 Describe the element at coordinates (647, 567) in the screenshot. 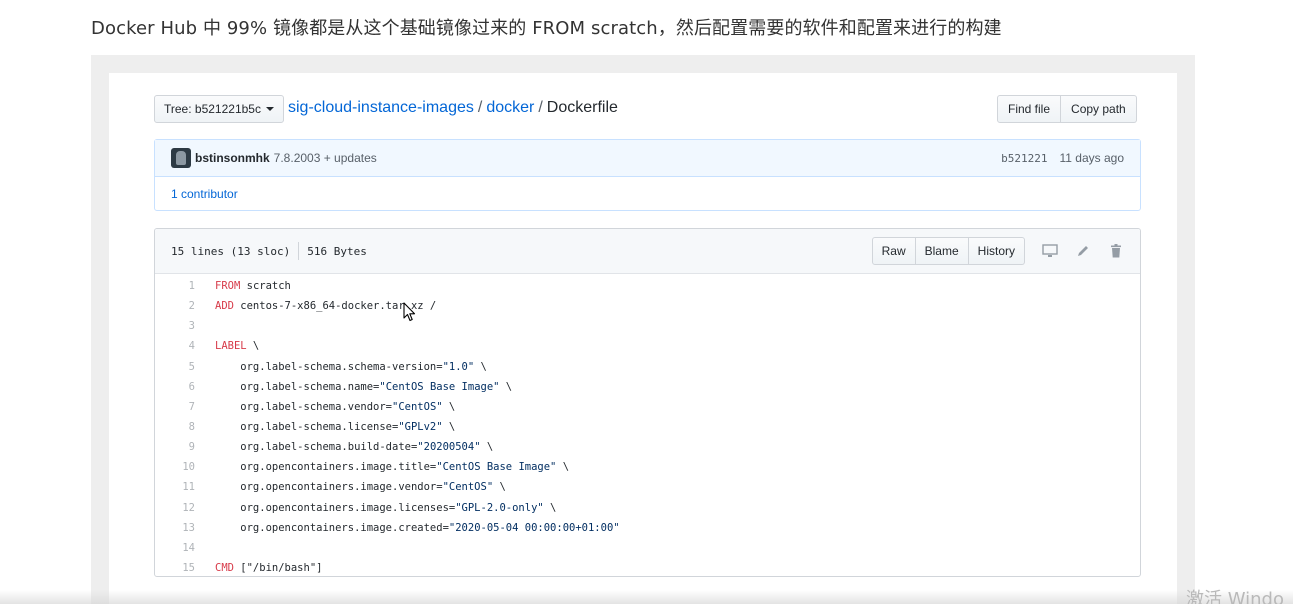

I see `code-line: 15 CMD ["/bin/bash"]` at that location.